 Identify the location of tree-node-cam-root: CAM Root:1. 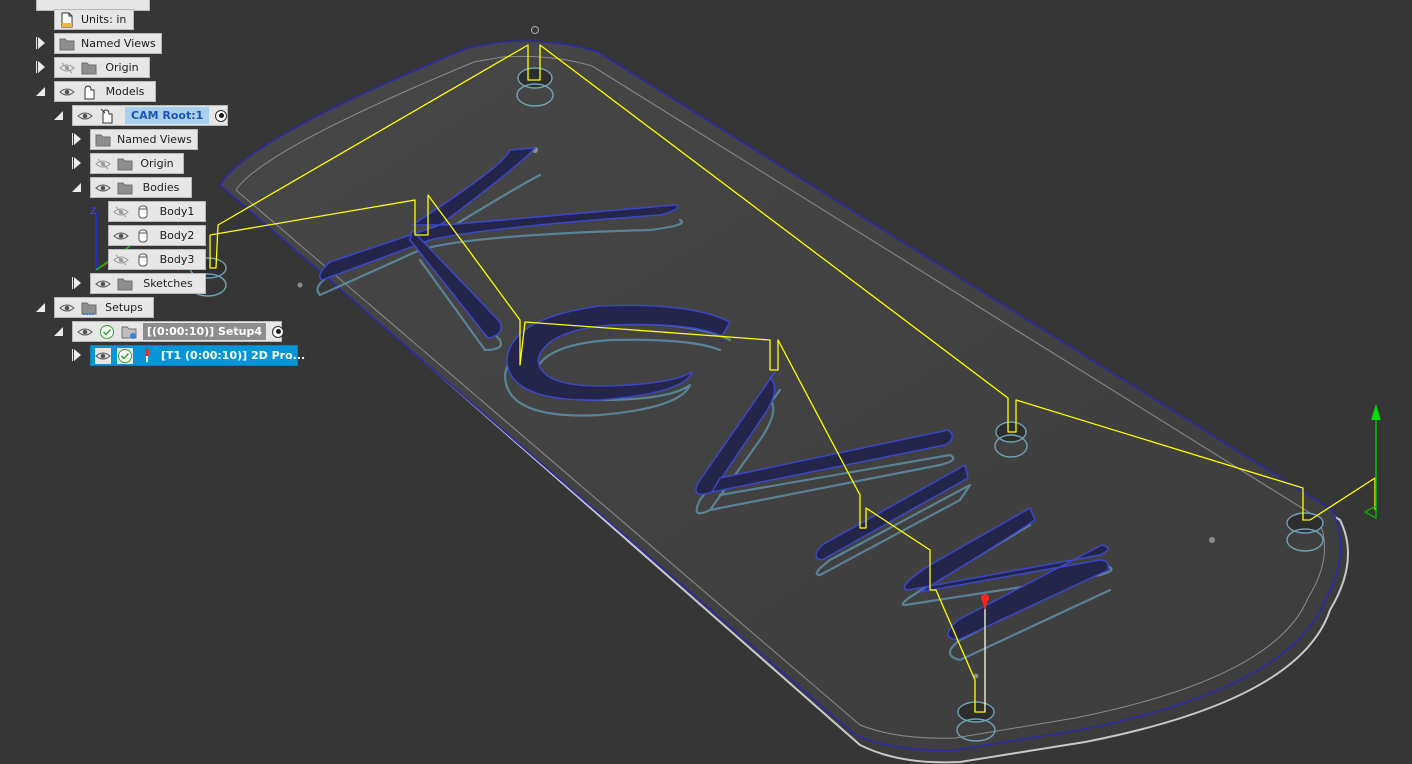
(150, 115).